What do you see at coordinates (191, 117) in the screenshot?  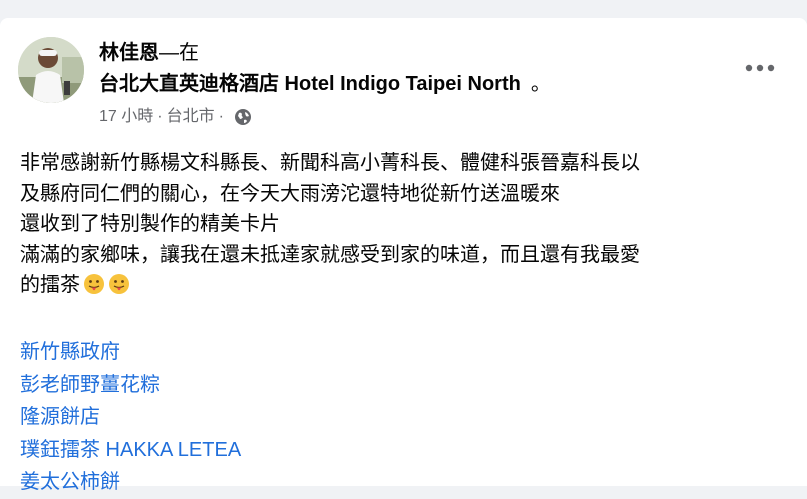 I see `post-location: 台北市` at bounding box center [191, 117].